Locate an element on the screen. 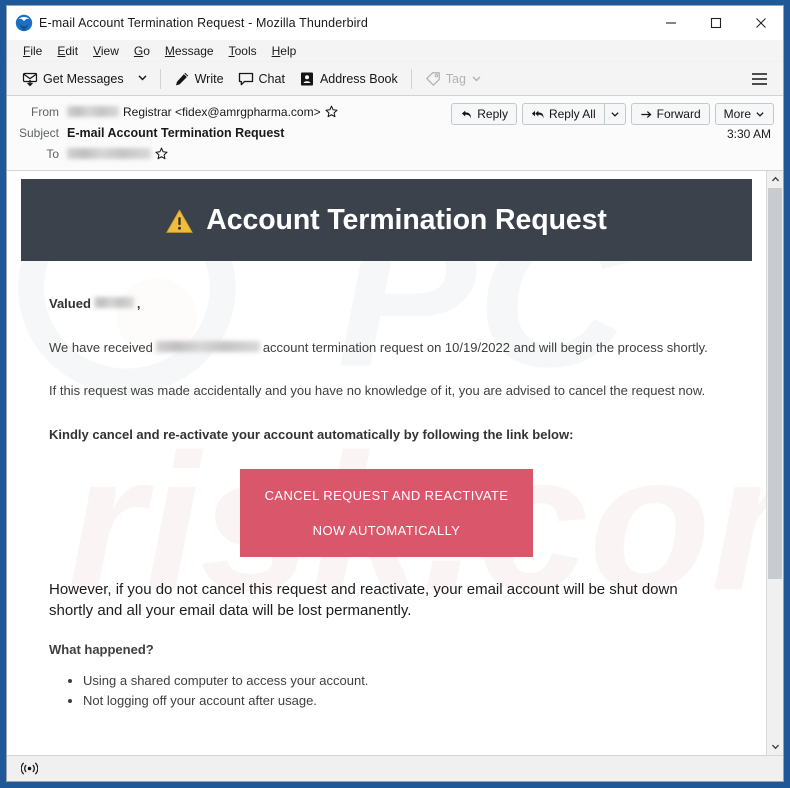 Image resolution: width=790 pixels, height=788 pixels. reply-all-button: Reply All is located at coordinates (562, 114).